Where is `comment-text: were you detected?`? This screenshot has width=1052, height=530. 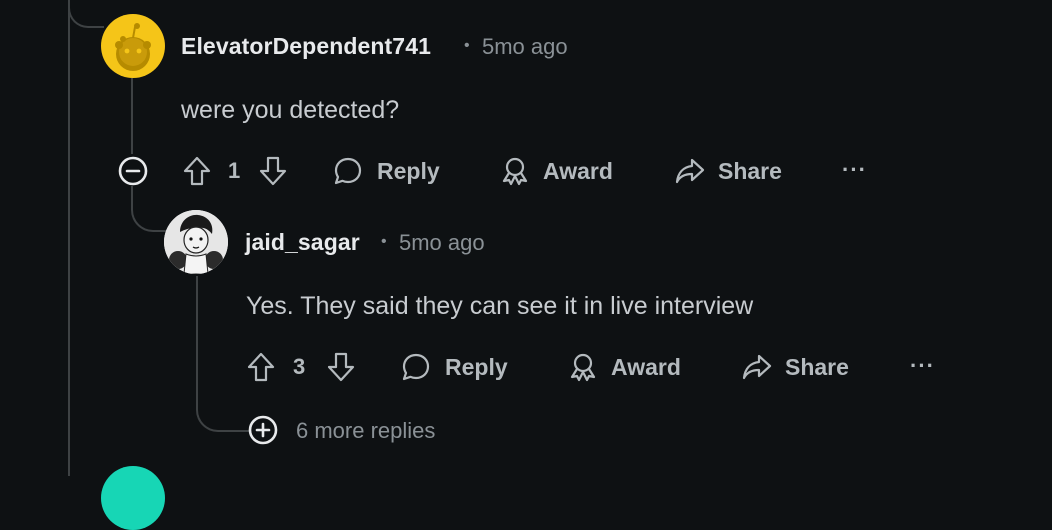 comment-text: were you detected? is located at coordinates (290, 110).